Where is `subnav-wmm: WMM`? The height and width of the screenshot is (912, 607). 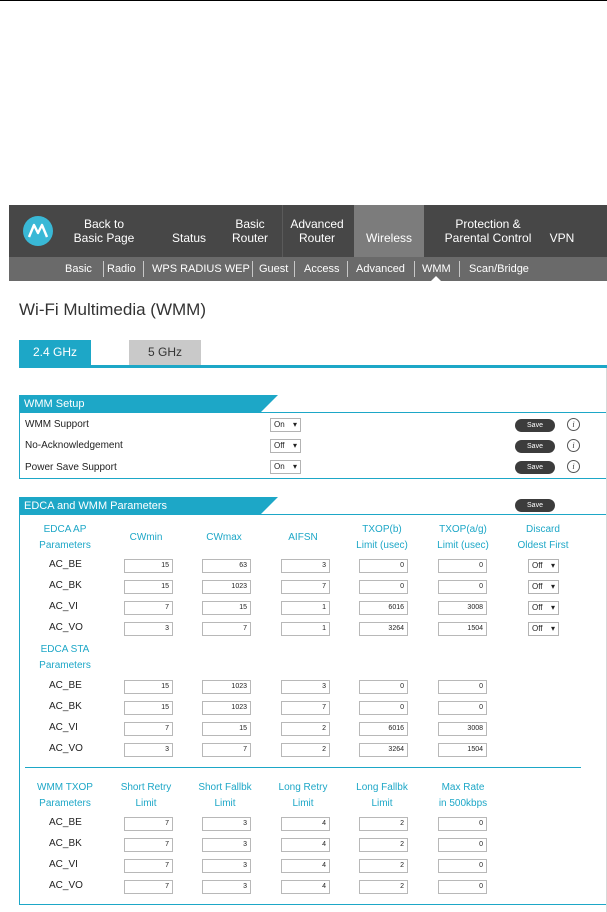 subnav-wmm: WMM is located at coordinates (436, 269).